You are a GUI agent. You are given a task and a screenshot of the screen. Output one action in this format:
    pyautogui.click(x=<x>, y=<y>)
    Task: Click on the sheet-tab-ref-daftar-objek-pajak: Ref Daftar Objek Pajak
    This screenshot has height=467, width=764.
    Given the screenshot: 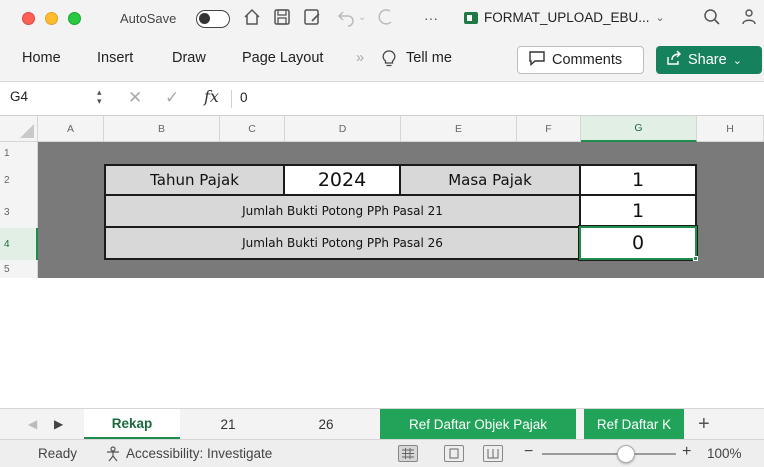 What is the action you would take?
    pyautogui.click(x=478, y=424)
    